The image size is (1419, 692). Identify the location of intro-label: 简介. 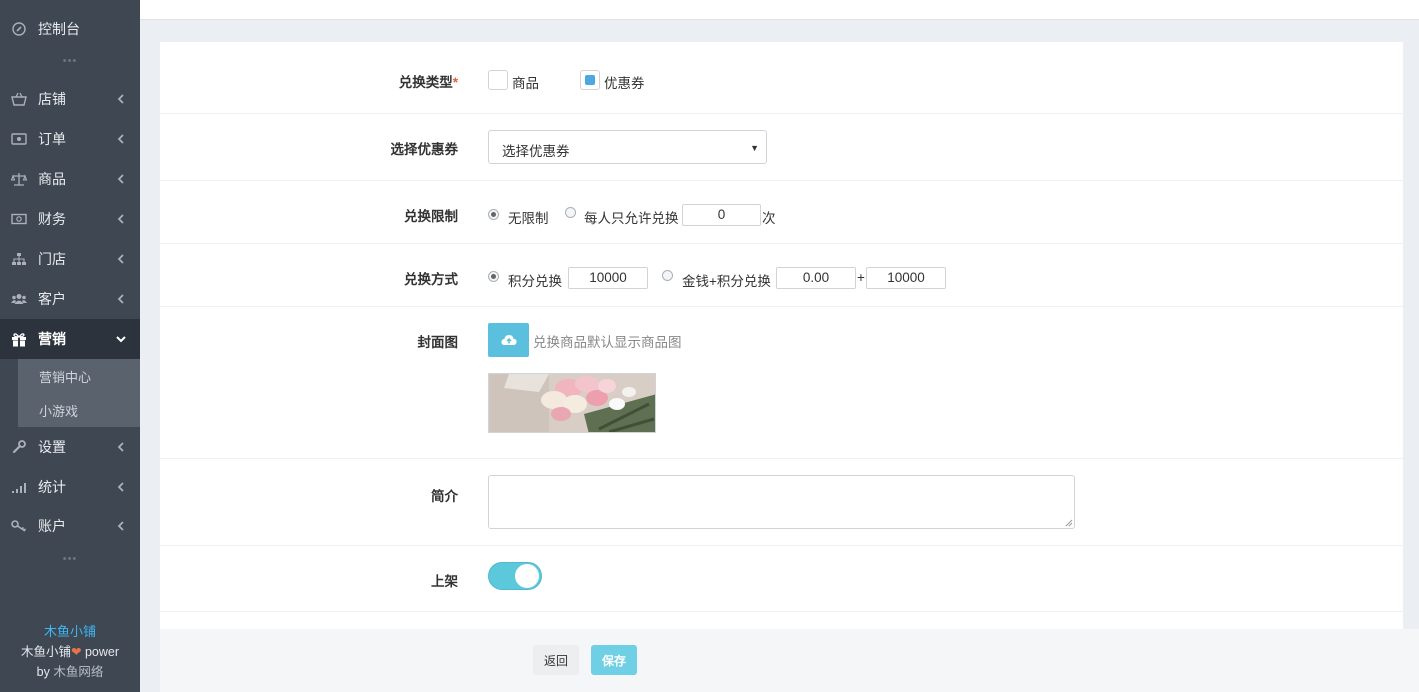
(444, 496).